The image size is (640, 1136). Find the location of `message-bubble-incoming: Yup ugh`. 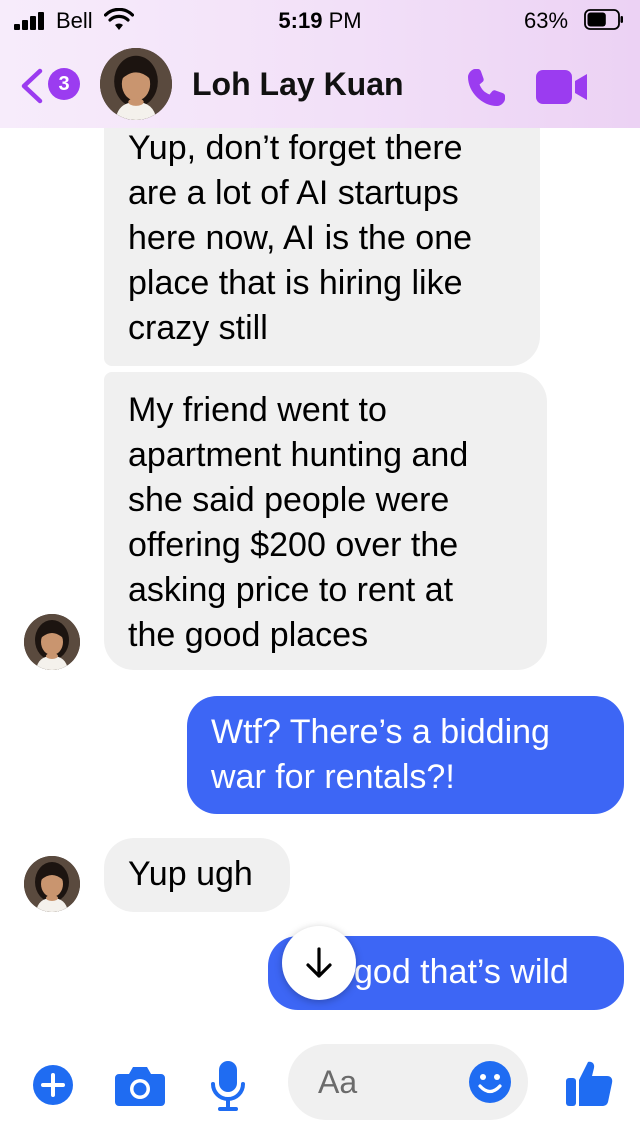

message-bubble-incoming: Yup ugh is located at coordinates (197, 875).